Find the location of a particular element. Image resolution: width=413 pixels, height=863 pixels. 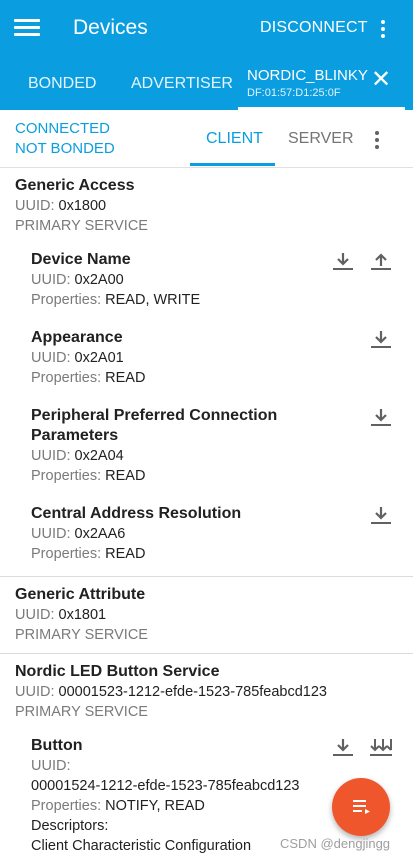

service-name: Nordic LED Button Service is located at coordinates (117, 671).